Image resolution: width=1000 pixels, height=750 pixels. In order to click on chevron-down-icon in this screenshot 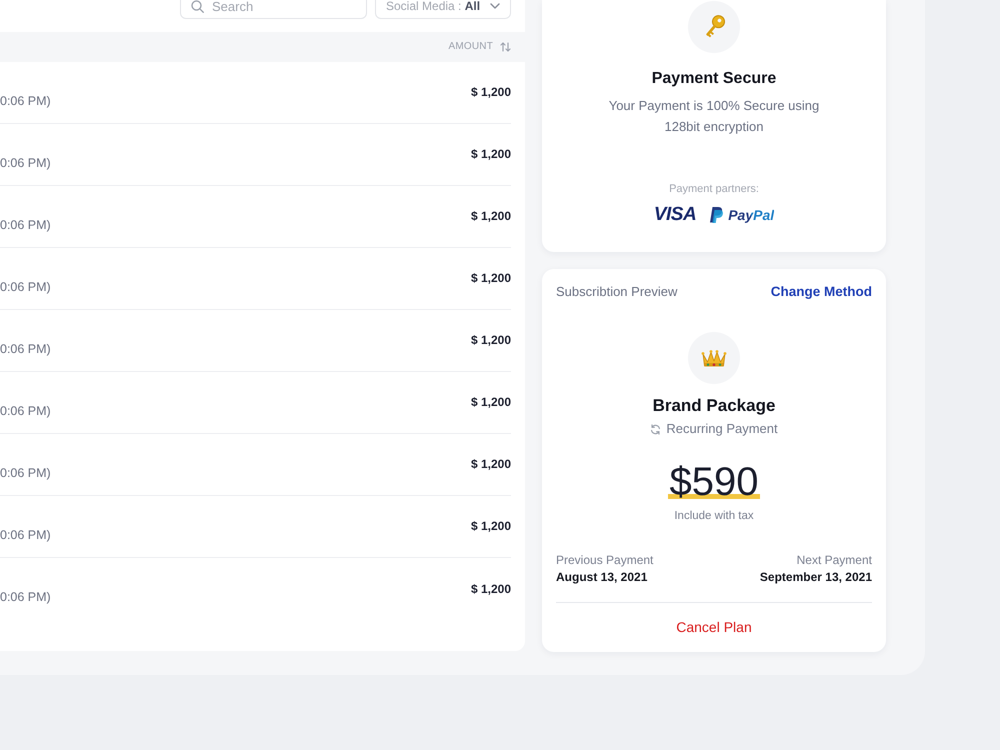, I will do `click(495, 6)`.